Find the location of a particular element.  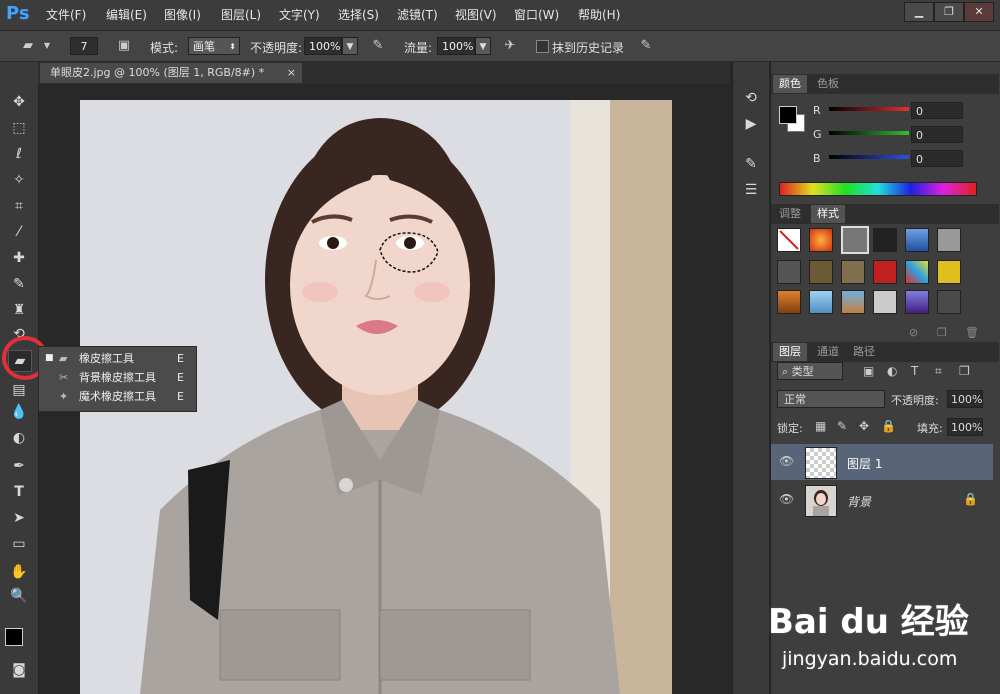

brush-tool-icon: ✎ is located at coordinates (19, 284).